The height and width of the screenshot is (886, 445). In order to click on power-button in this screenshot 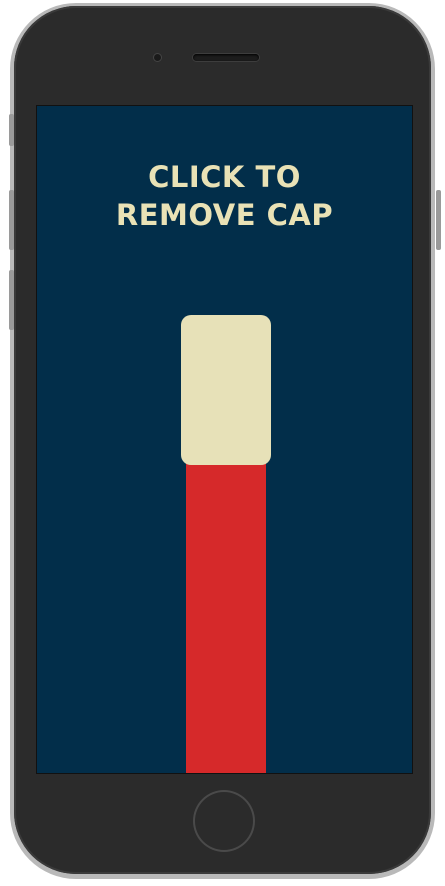, I will do `click(438, 220)`.